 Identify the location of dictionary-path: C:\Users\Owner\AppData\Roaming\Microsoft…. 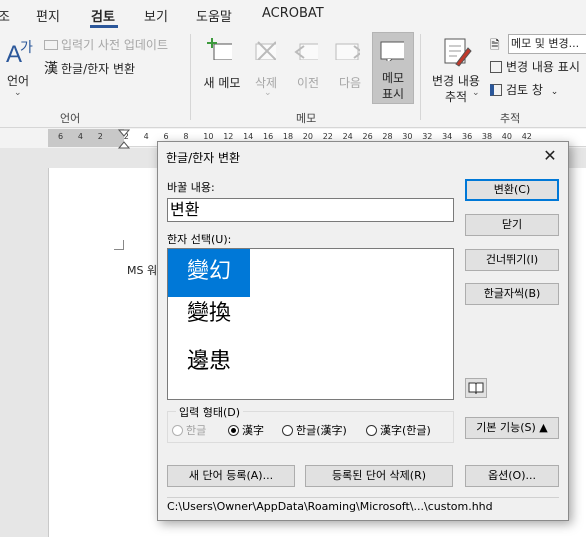
(363, 506).